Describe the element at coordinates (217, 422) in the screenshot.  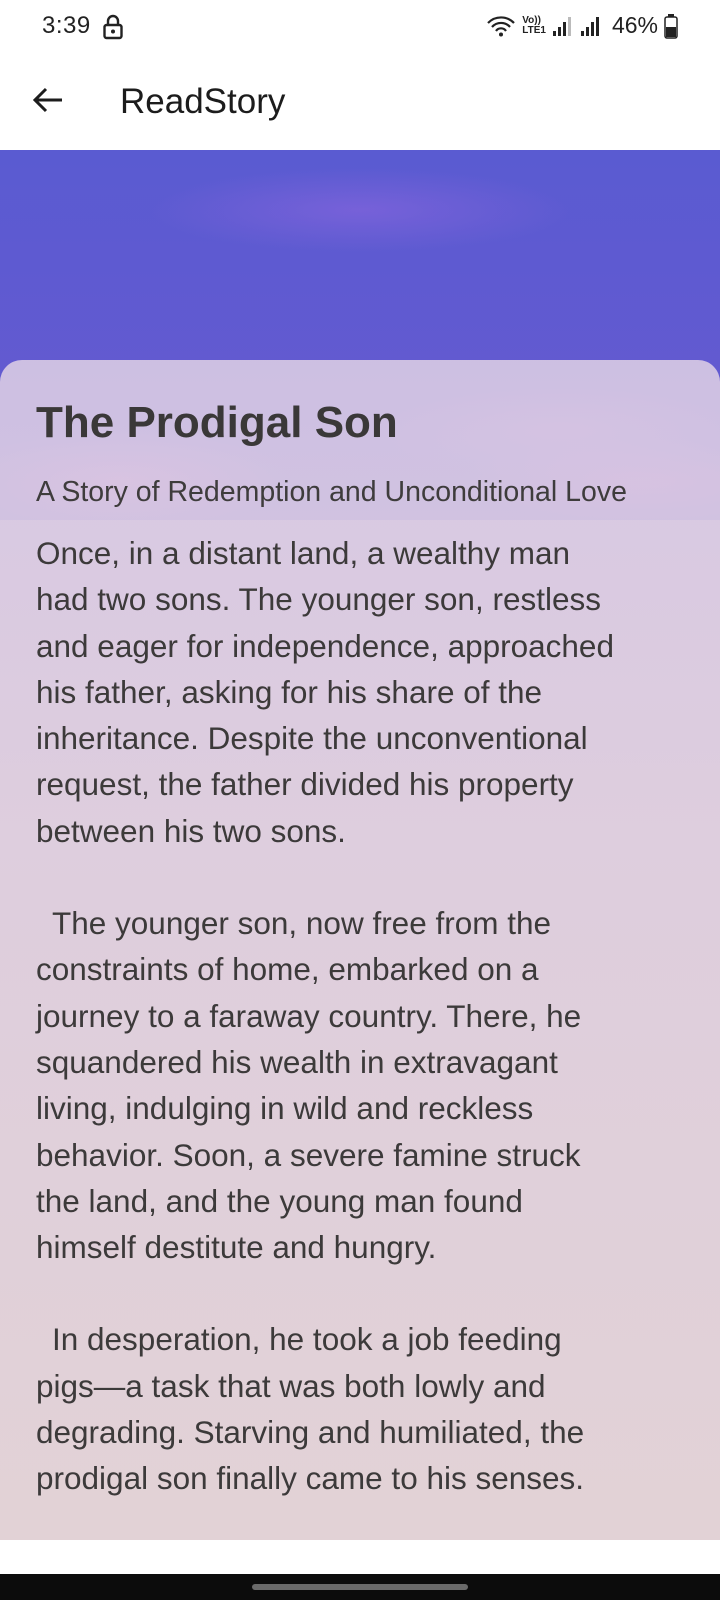
I see `story-title: The Prodigal Son` at that location.